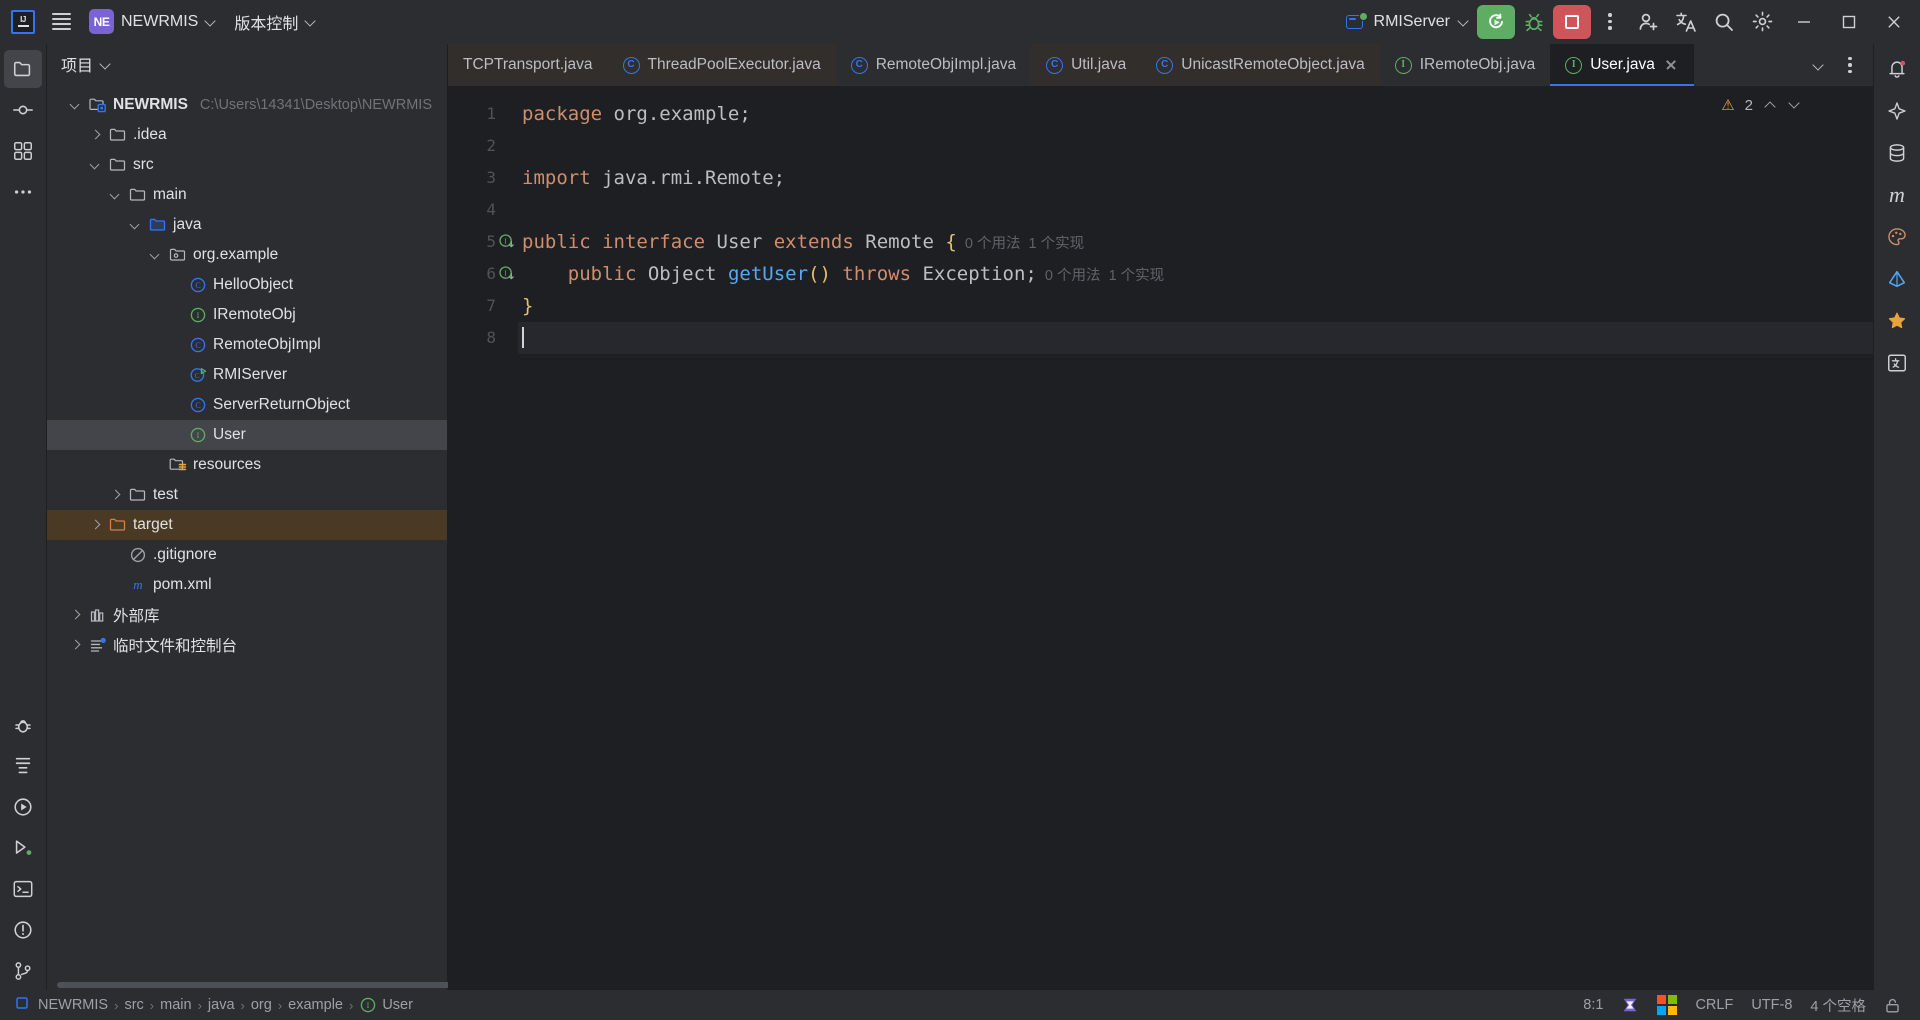 The image size is (1920, 1020). I want to click on rerun-button, so click(1496, 21).